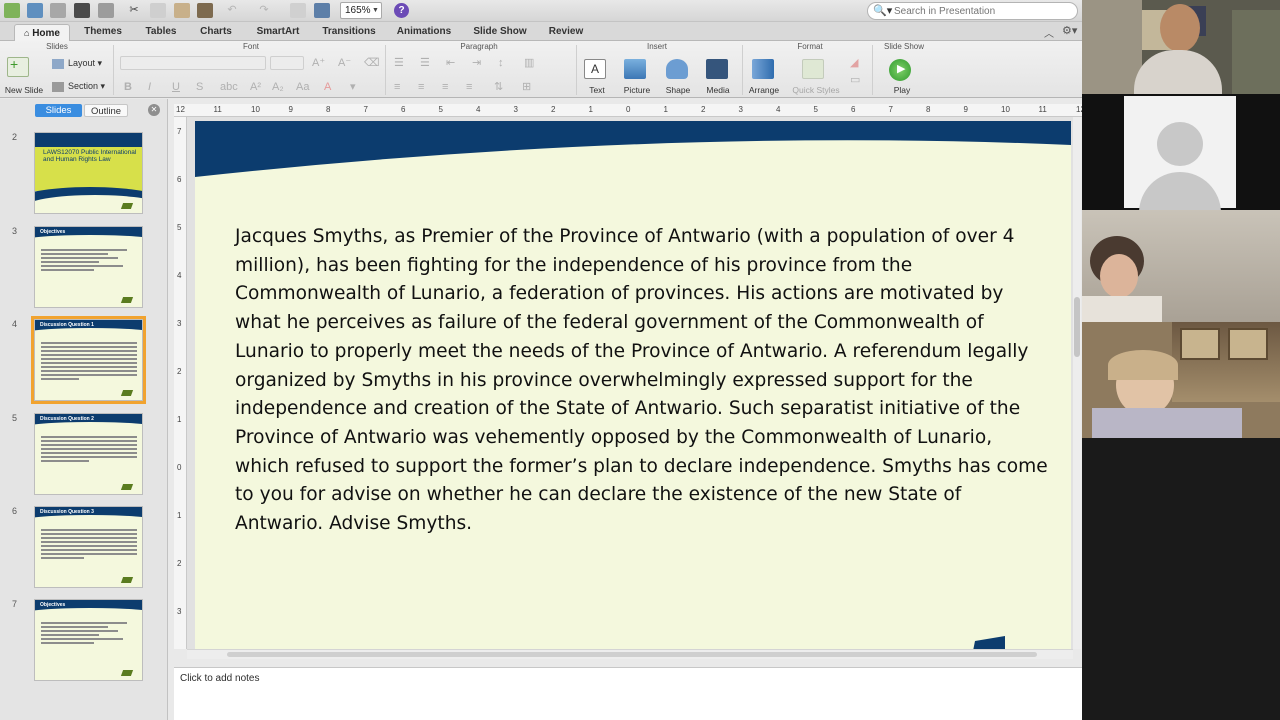  Describe the element at coordinates (42, 32) in the screenshot. I see `tab-home: ⌂ Home` at that location.